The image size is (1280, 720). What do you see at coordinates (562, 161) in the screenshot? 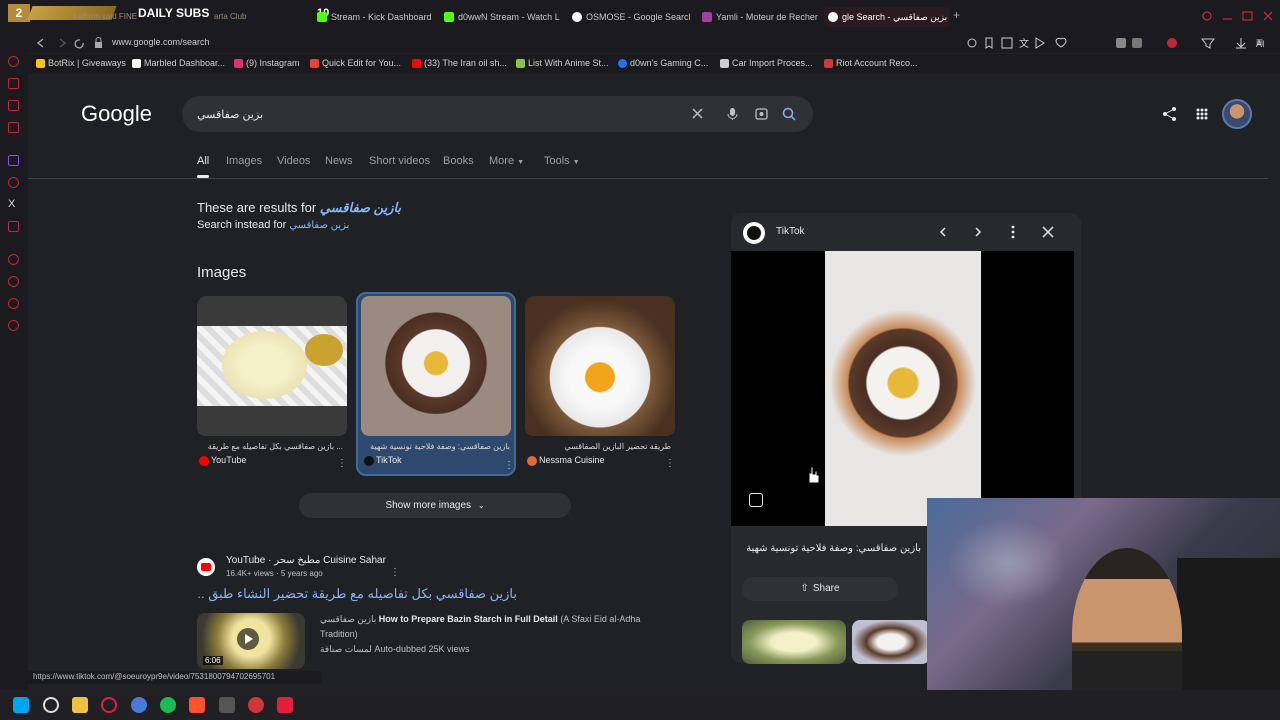
I see `tab-tools: Tools ▼` at bounding box center [562, 161].